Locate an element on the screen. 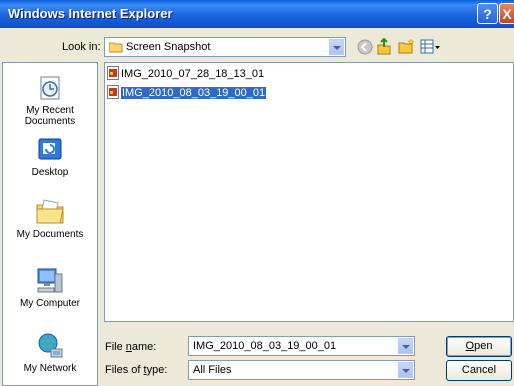 Image resolution: width=514 pixels, height=386 pixels. file-name-label: File name: is located at coordinates (131, 347).